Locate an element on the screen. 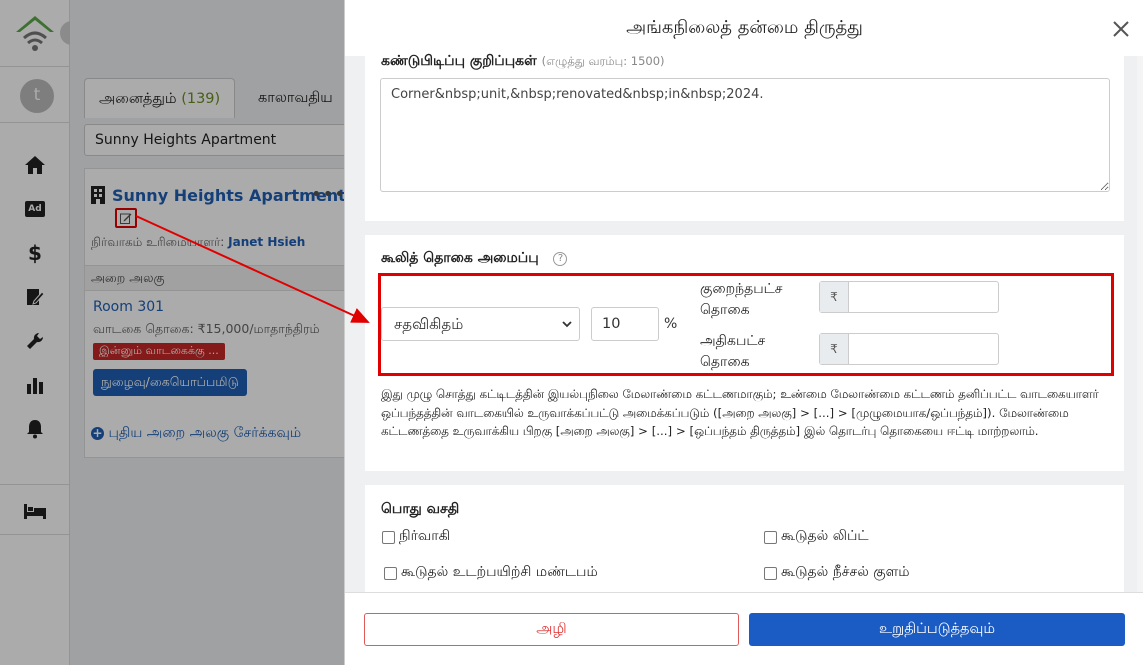  fee-title: கூலித் தொகை அமைப்பு ? is located at coordinates (474, 259).